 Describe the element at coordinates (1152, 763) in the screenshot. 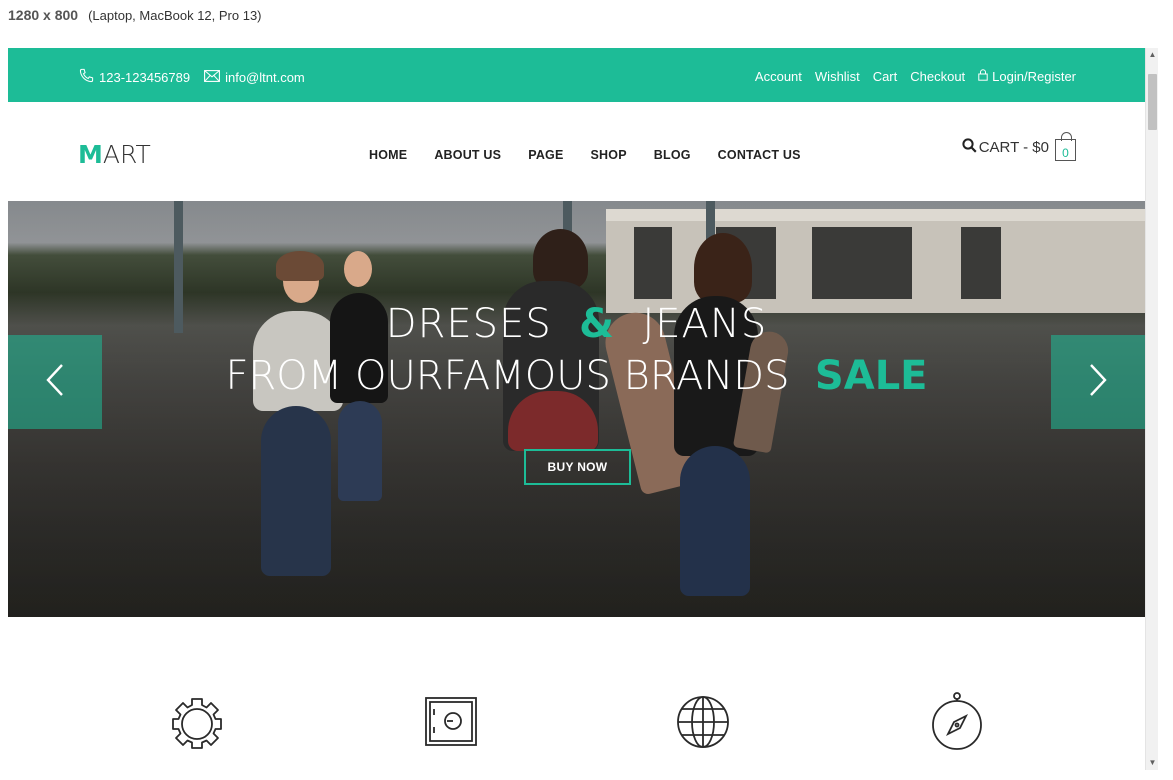

I see `scroll-down-arrow-icon: ▼` at that location.